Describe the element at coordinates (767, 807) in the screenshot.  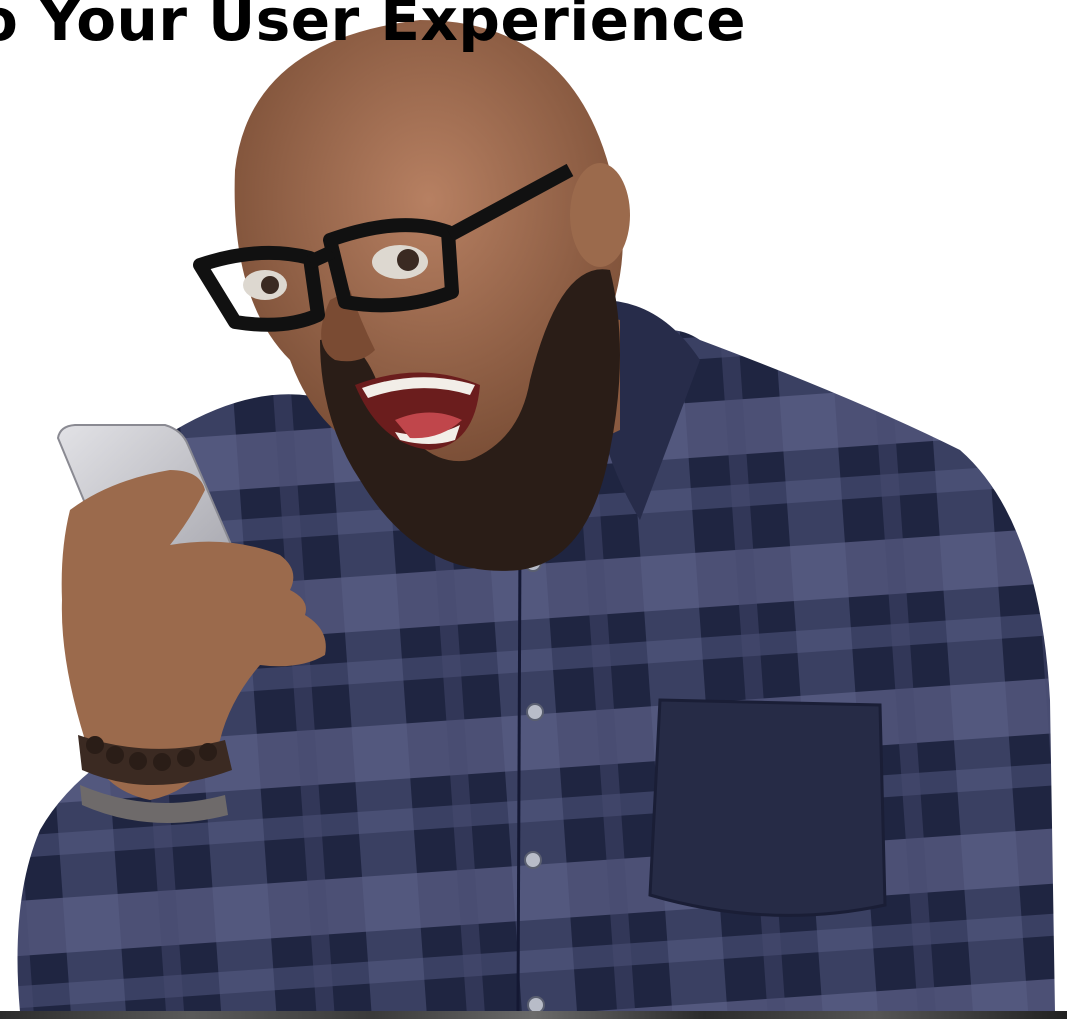
I see `shirt-pocket` at that location.